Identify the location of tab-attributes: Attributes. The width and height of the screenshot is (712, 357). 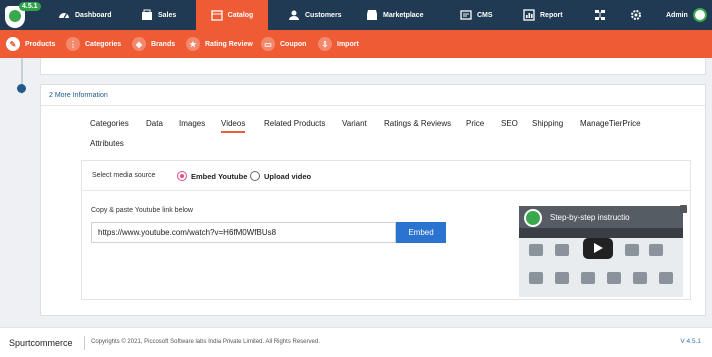
(107, 145).